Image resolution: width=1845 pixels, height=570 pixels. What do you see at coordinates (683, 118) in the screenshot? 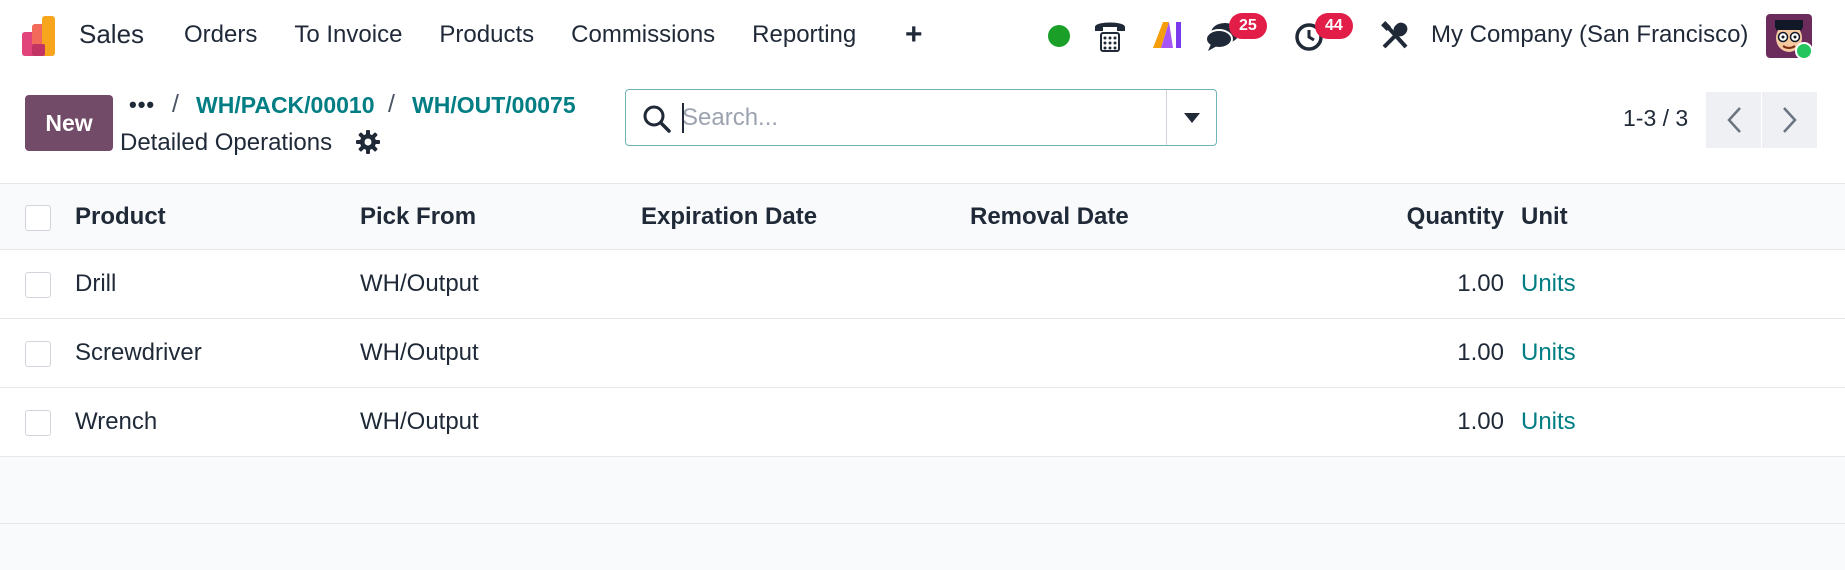
I see `text-cursor` at bounding box center [683, 118].